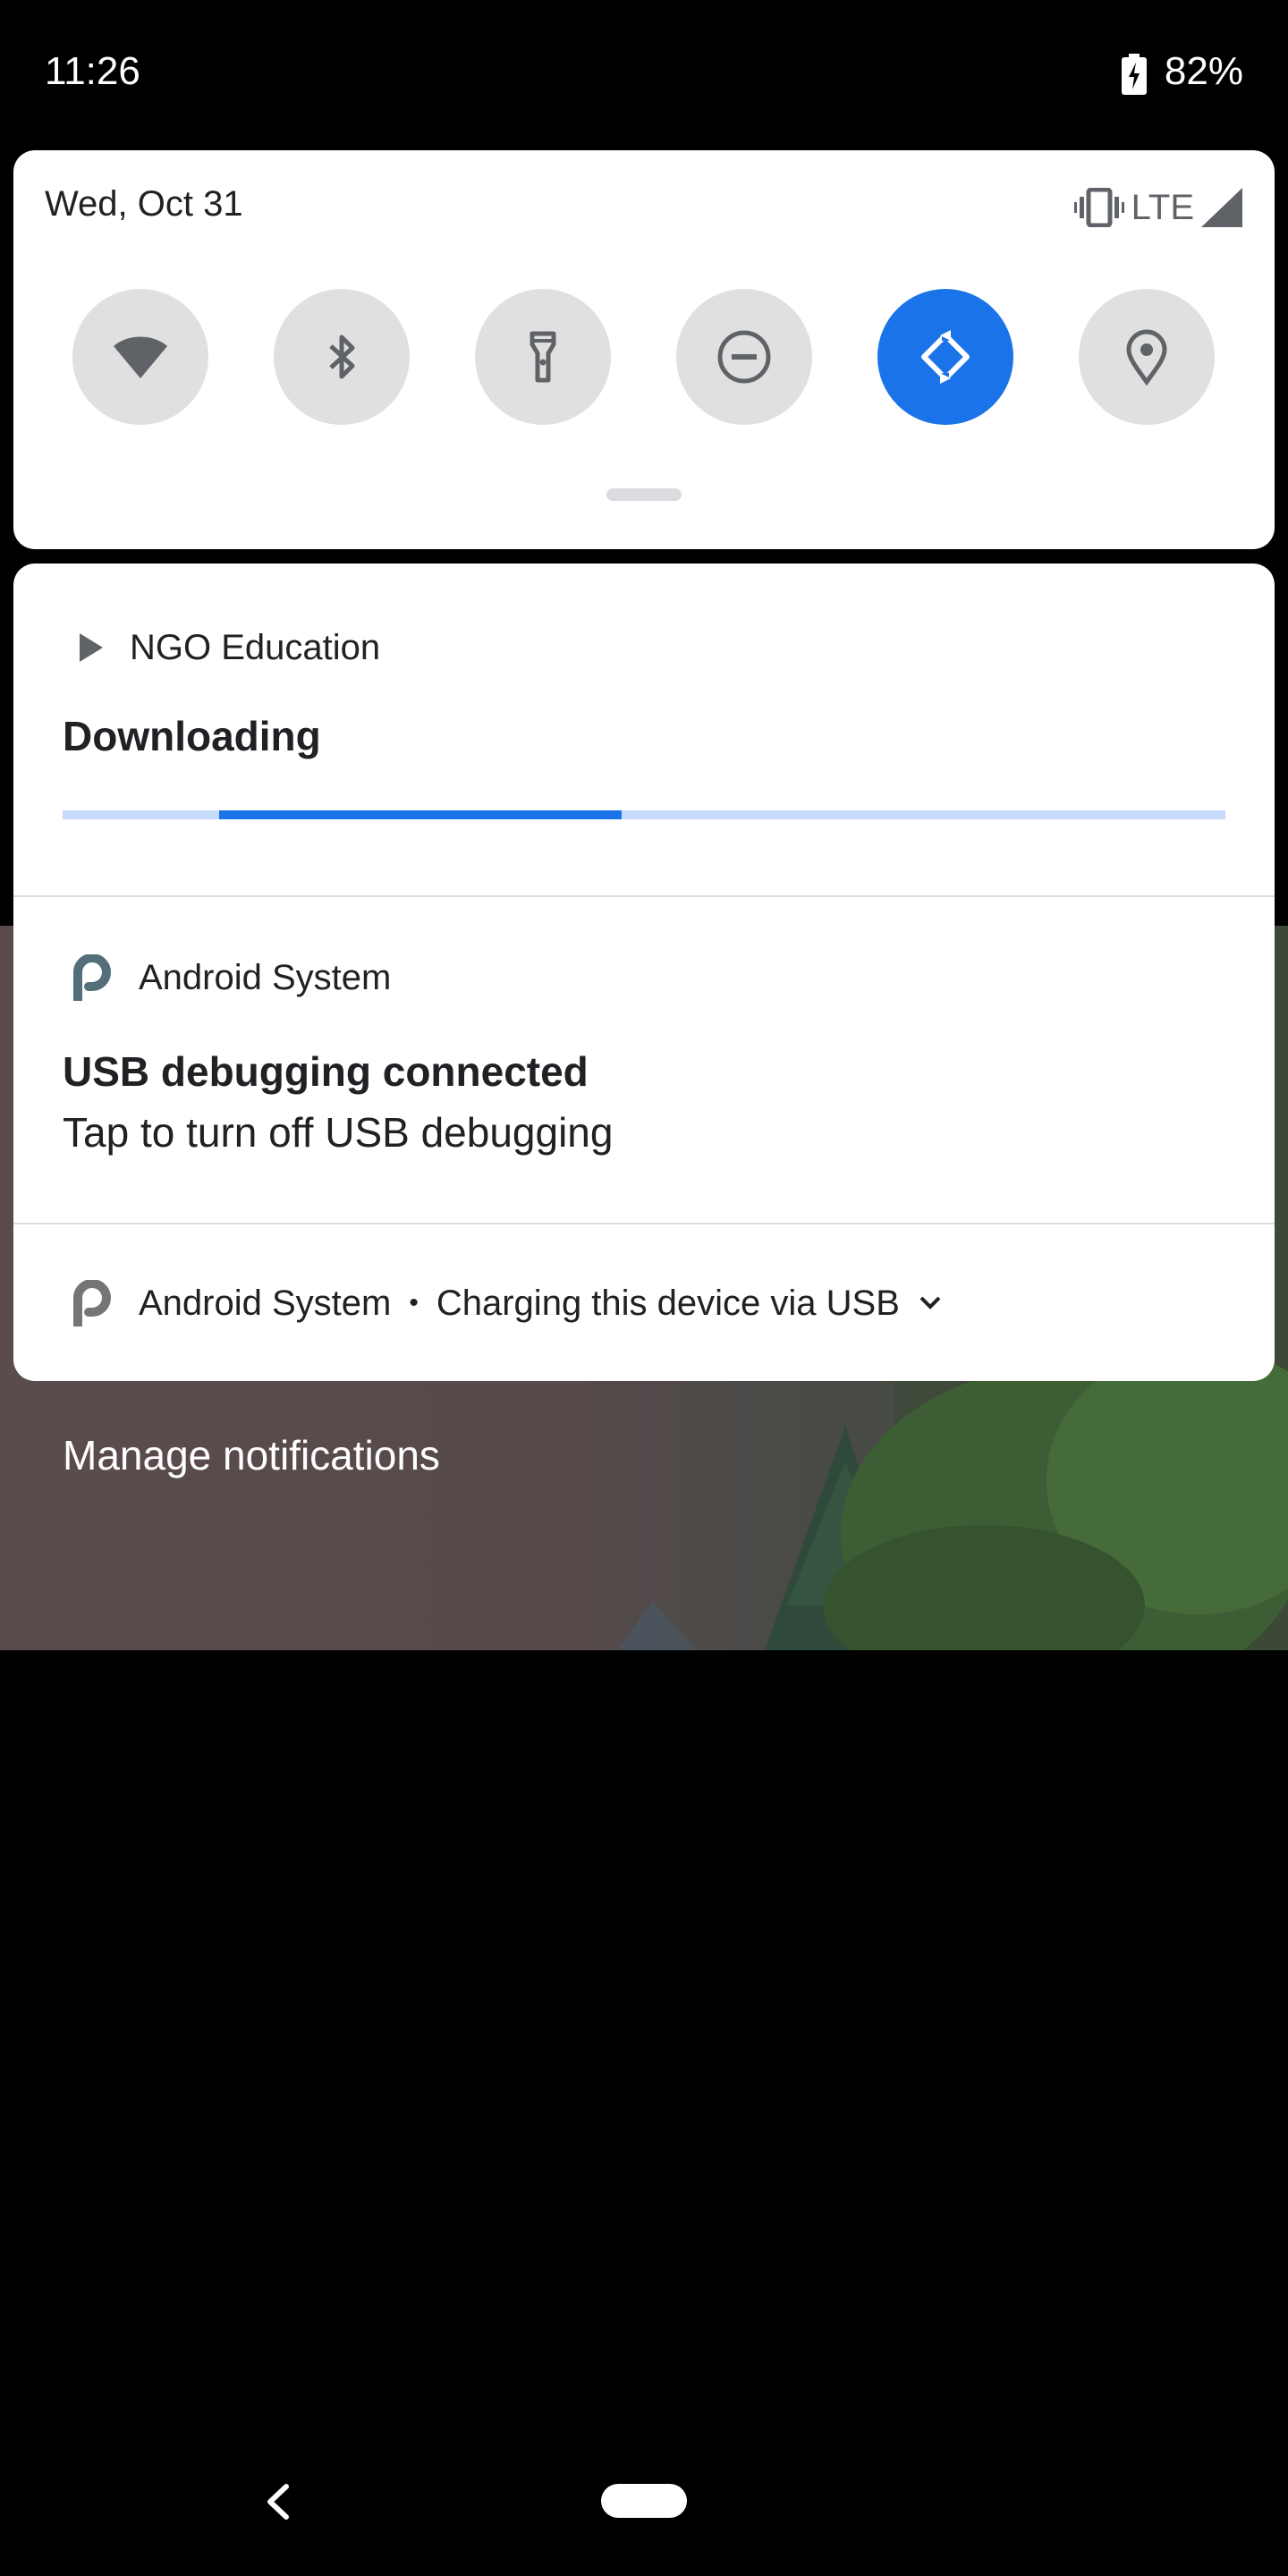 The image size is (1288, 2576). I want to click on do-not-disturb-tile, so click(744, 357).